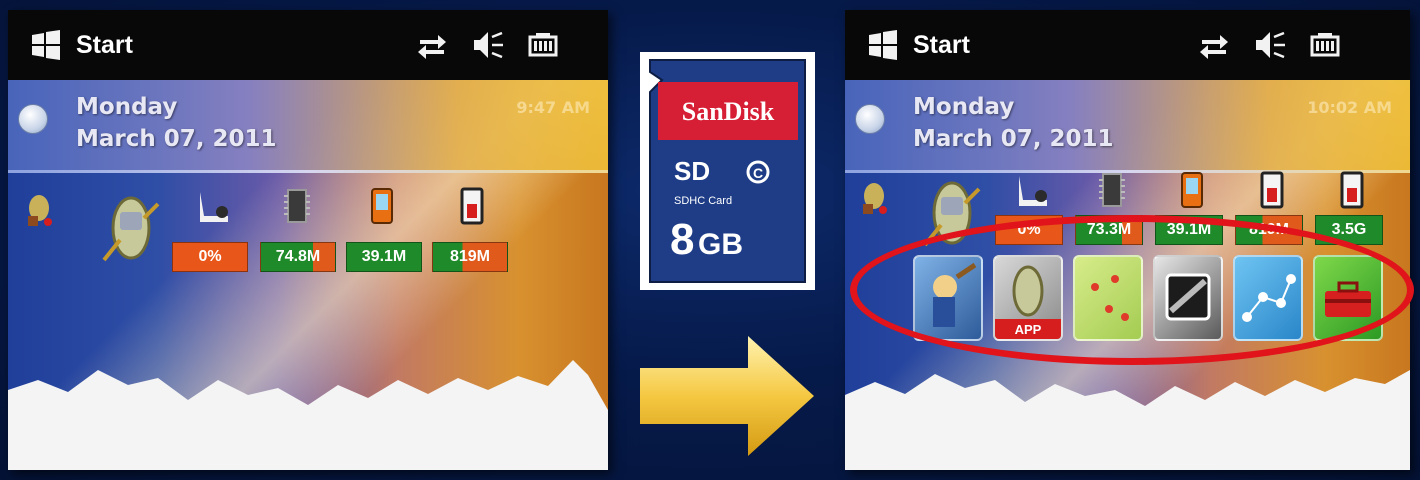 The image size is (1420, 480). Describe the element at coordinates (703, 201) in the screenshot. I see `sd-type-label: SDHC Card` at that location.